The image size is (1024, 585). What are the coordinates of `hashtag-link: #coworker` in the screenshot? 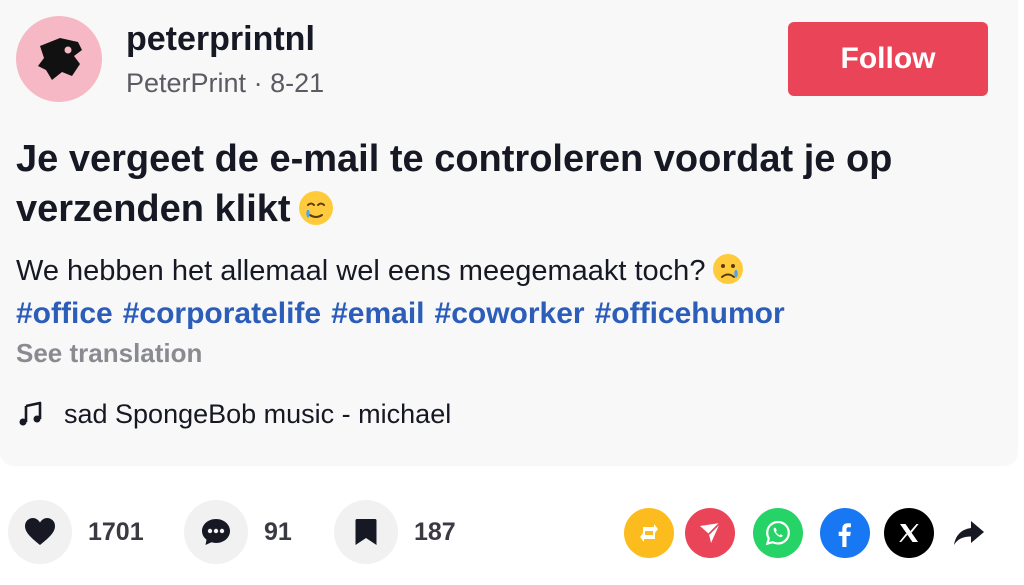 It's located at (510, 313).